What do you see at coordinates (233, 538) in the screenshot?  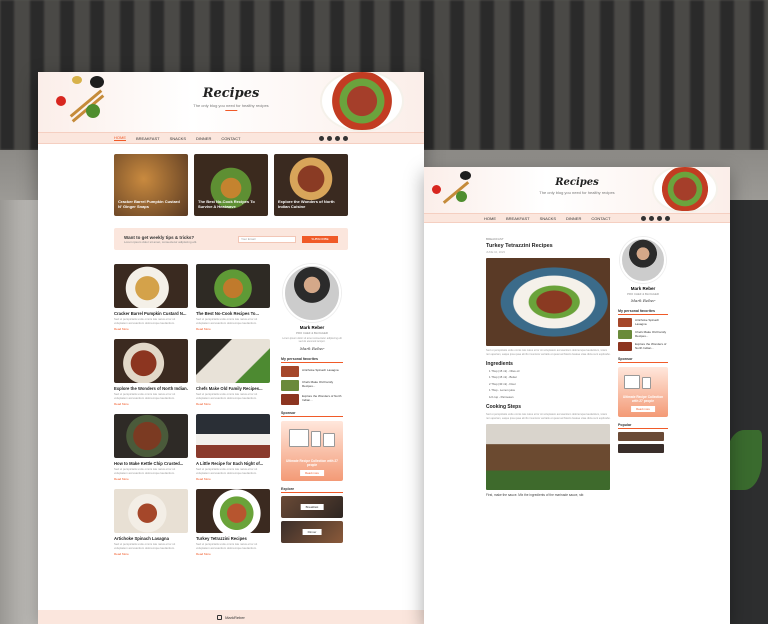 I see `recipe-title: Turkey Tetrazzini Recipes` at bounding box center [233, 538].